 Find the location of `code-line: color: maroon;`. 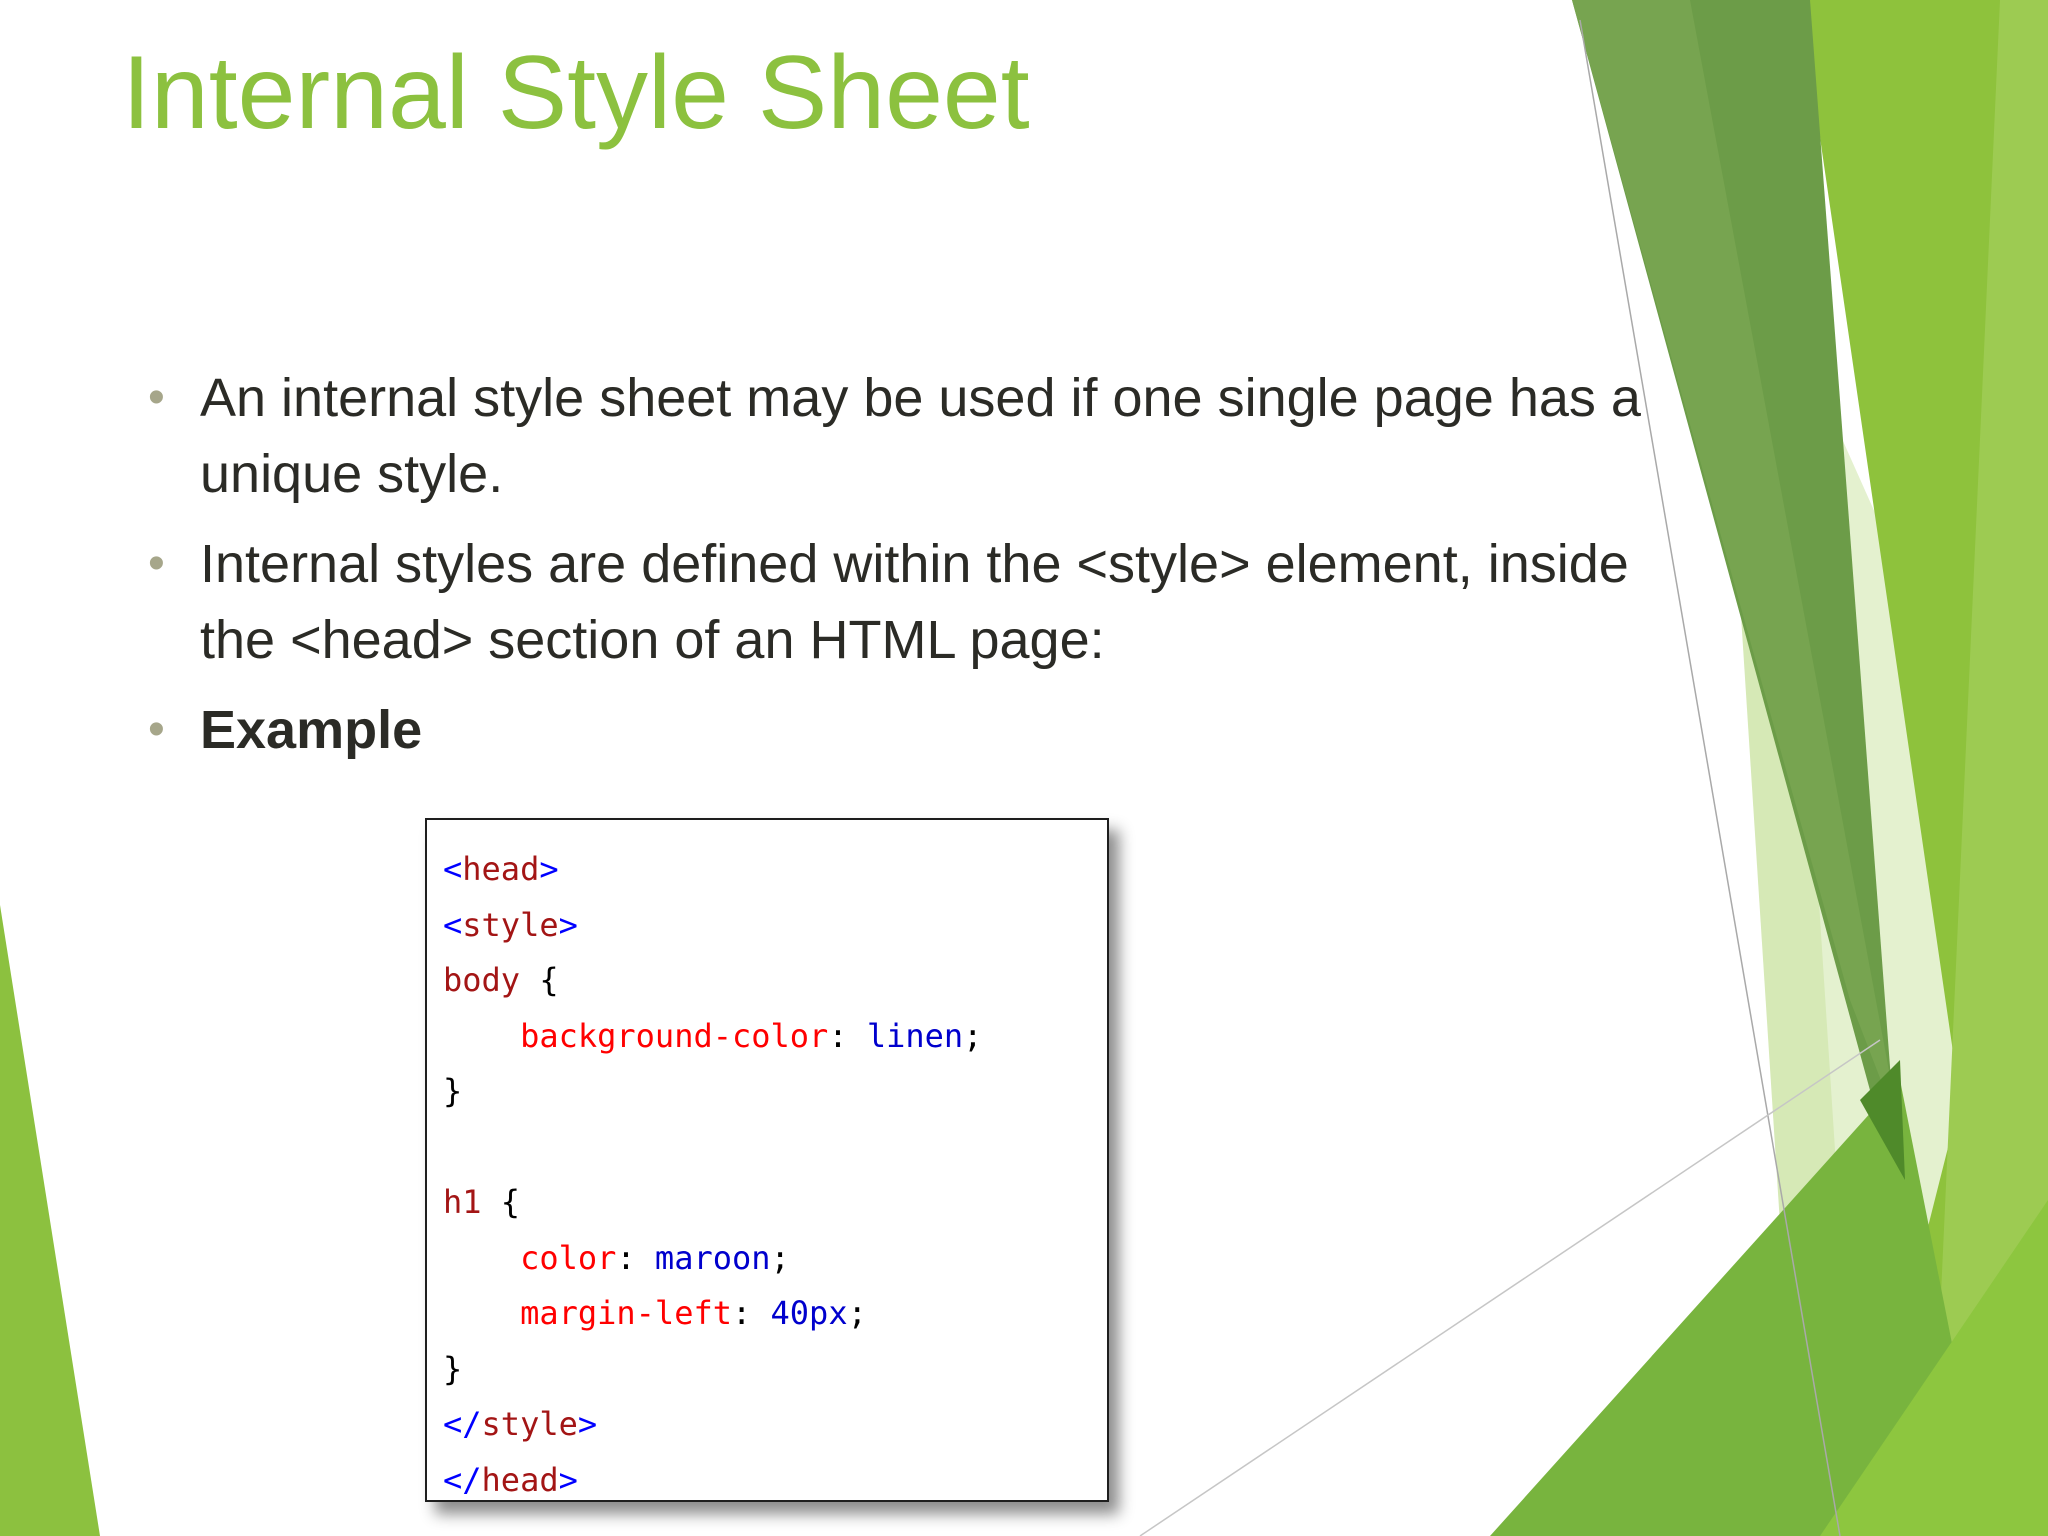

code-line: color: maroon; is located at coordinates (655, 1257).